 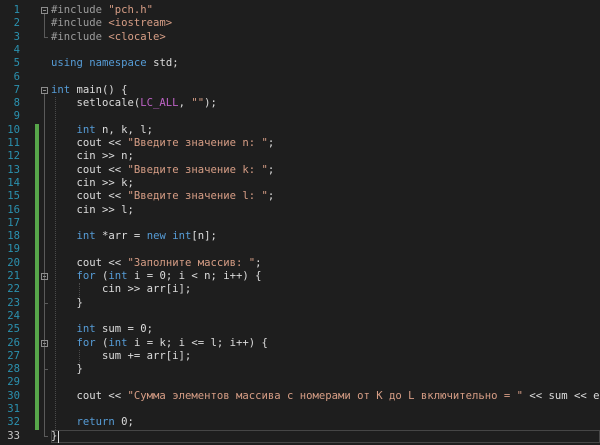 What do you see at coordinates (16, 89) in the screenshot?
I see `line-number: 7` at bounding box center [16, 89].